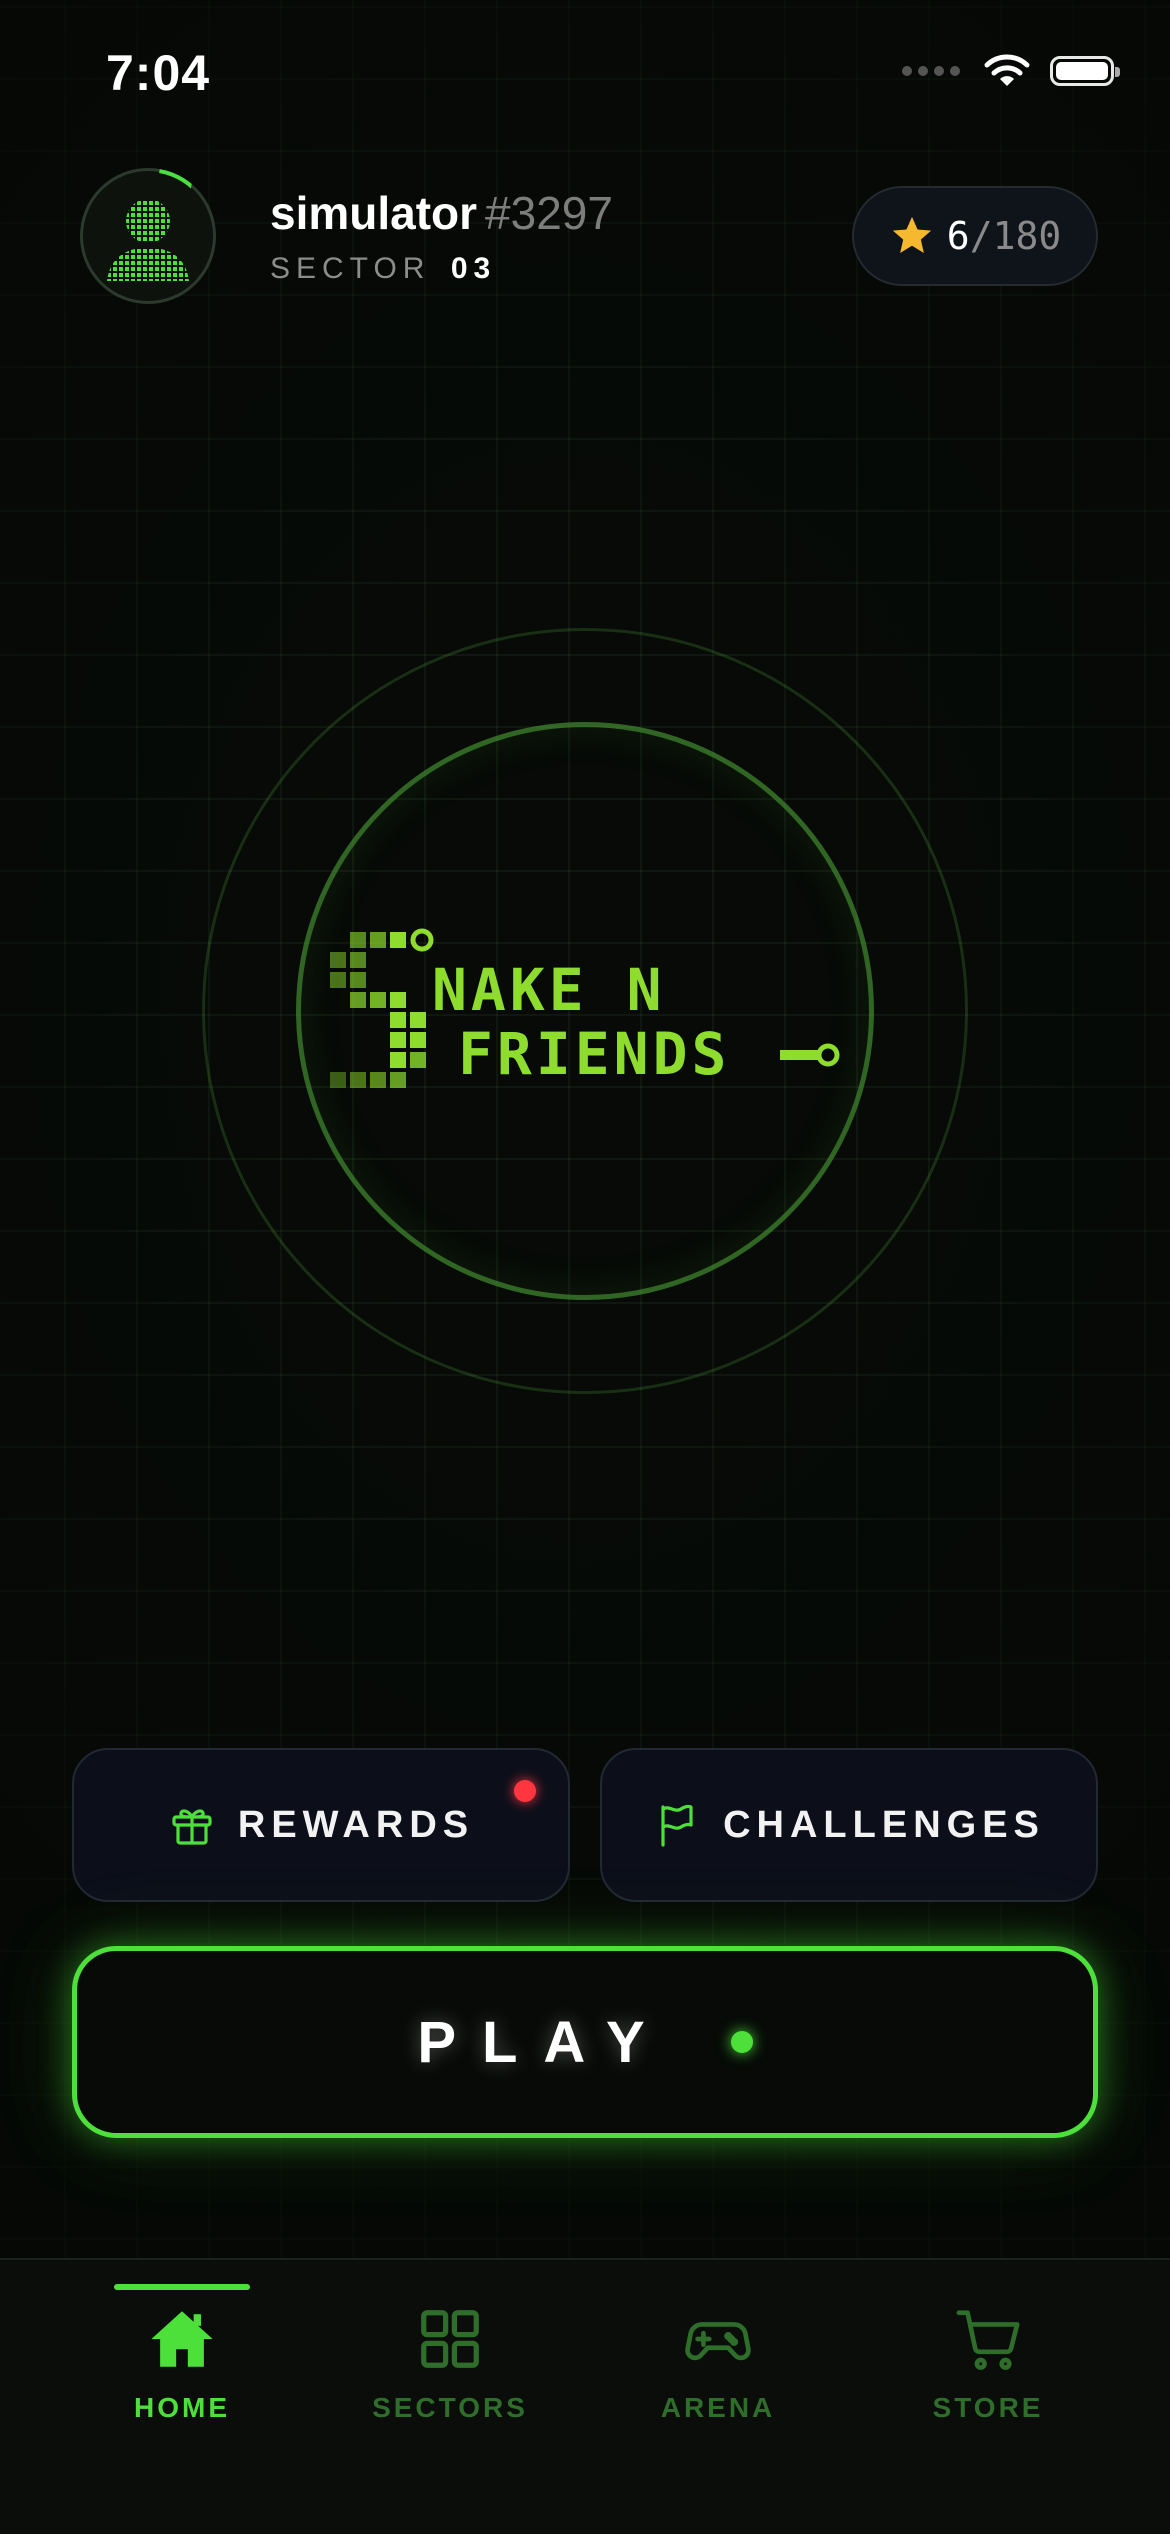  I want to click on tab-home: HOME, so click(182, 2364).